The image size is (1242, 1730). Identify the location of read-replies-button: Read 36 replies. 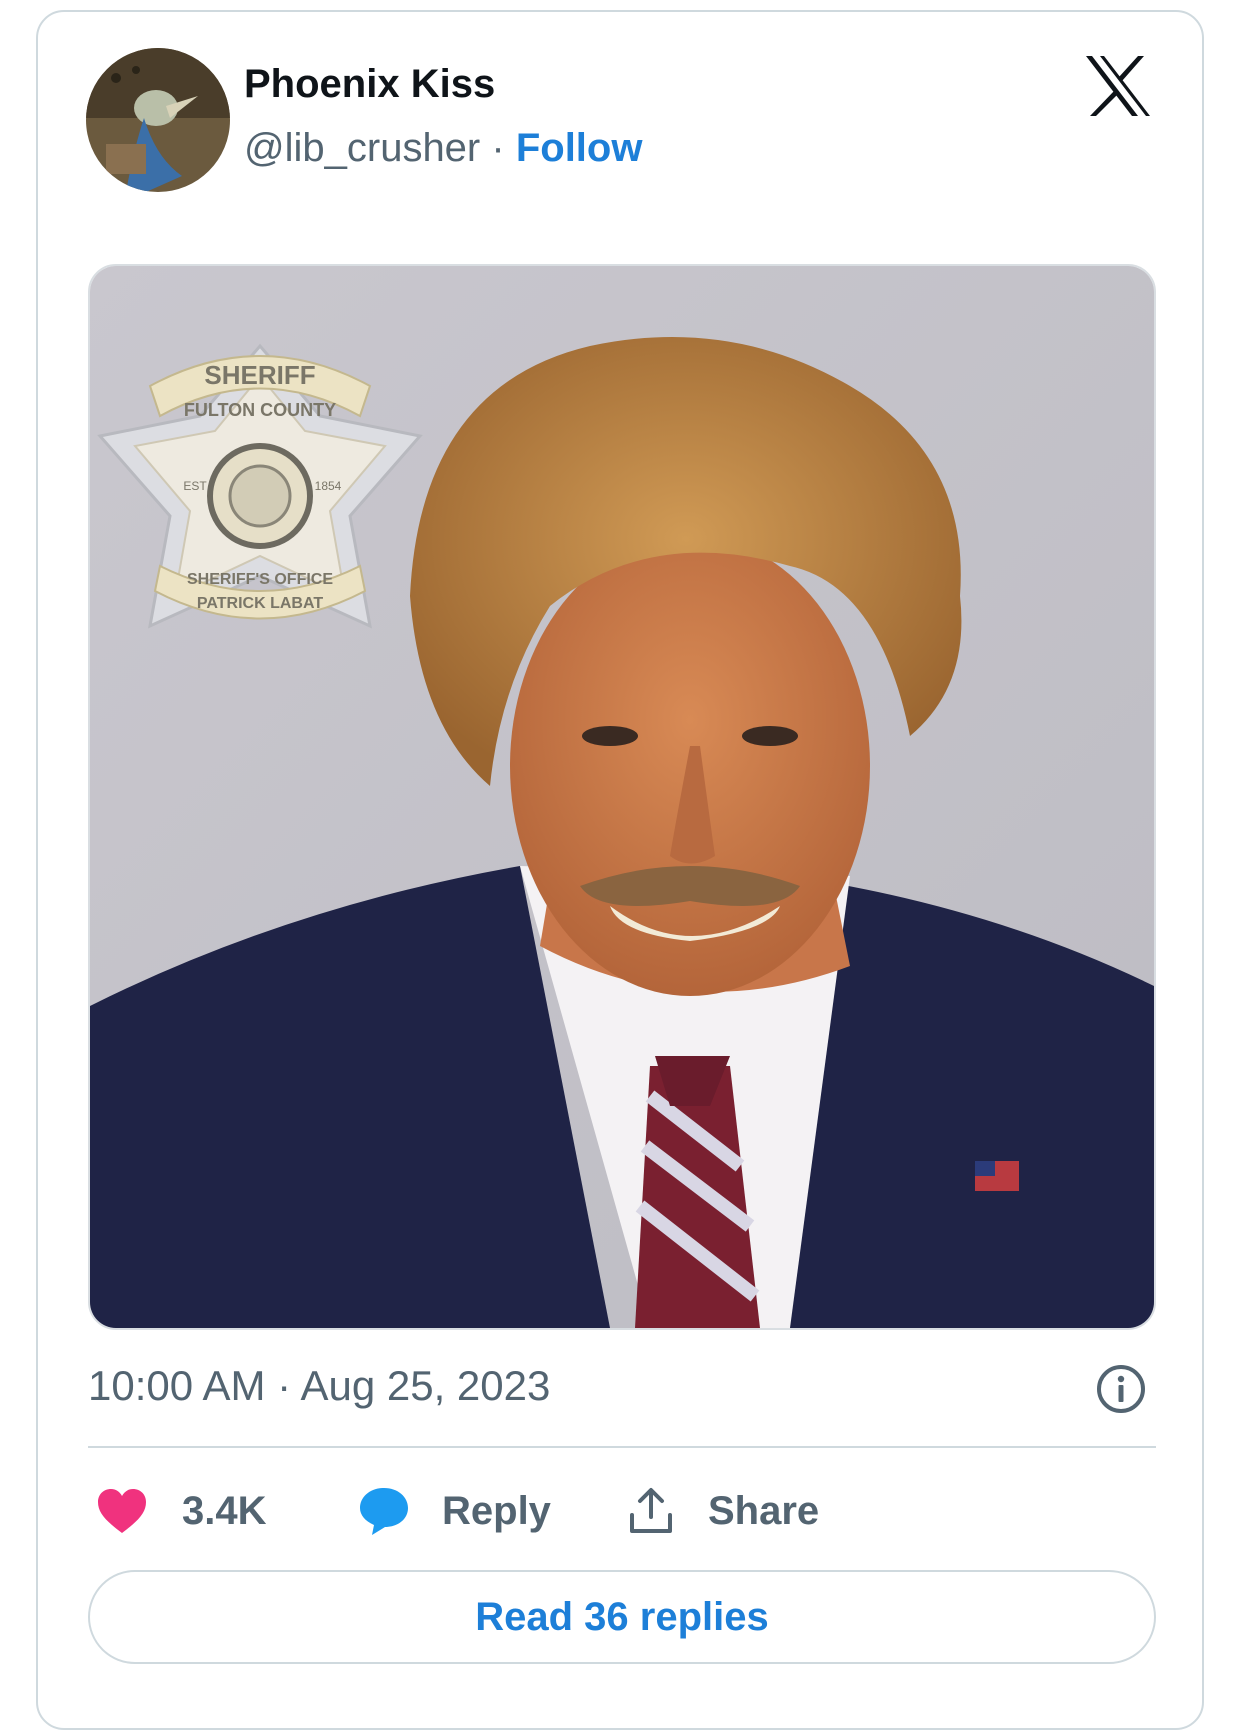
(622, 1617).